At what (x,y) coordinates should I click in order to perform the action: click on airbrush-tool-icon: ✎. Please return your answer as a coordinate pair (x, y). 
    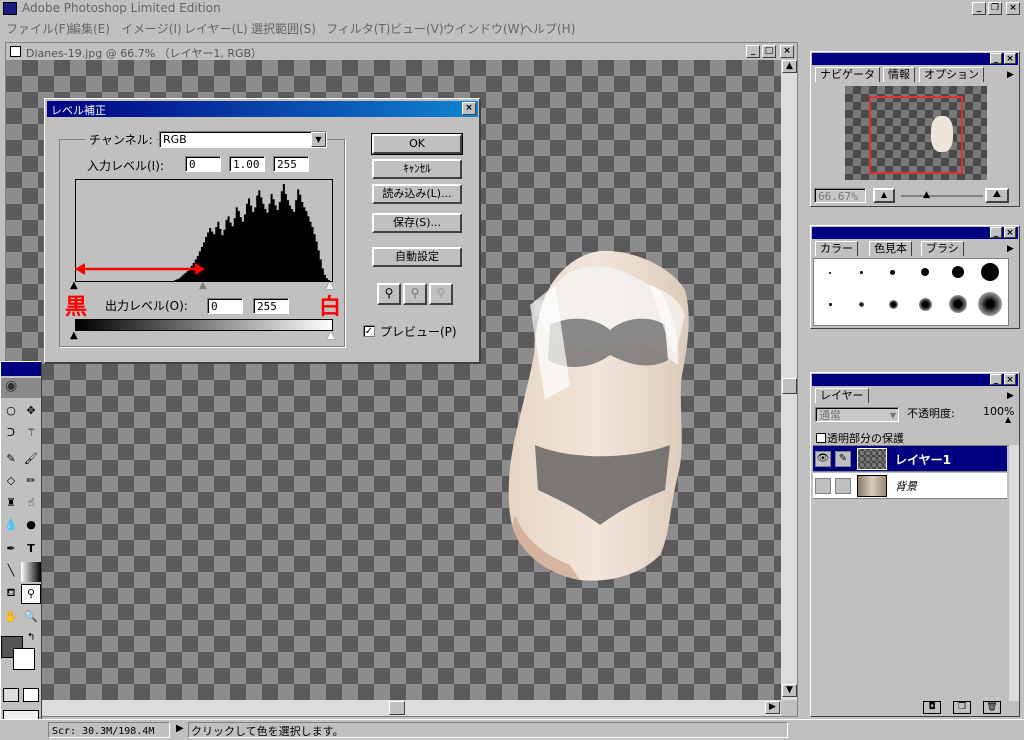
    Looking at the image, I should click on (11, 460).